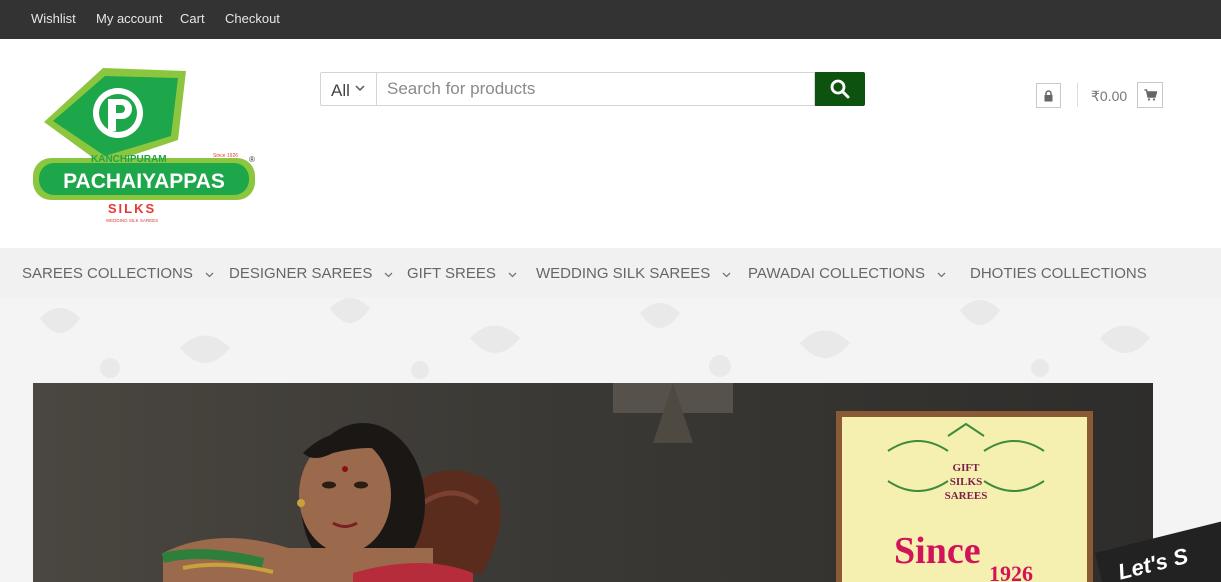  Describe the element at coordinates (1011, 571) in the screenshot. I see `svg-text: 1926` at that location.